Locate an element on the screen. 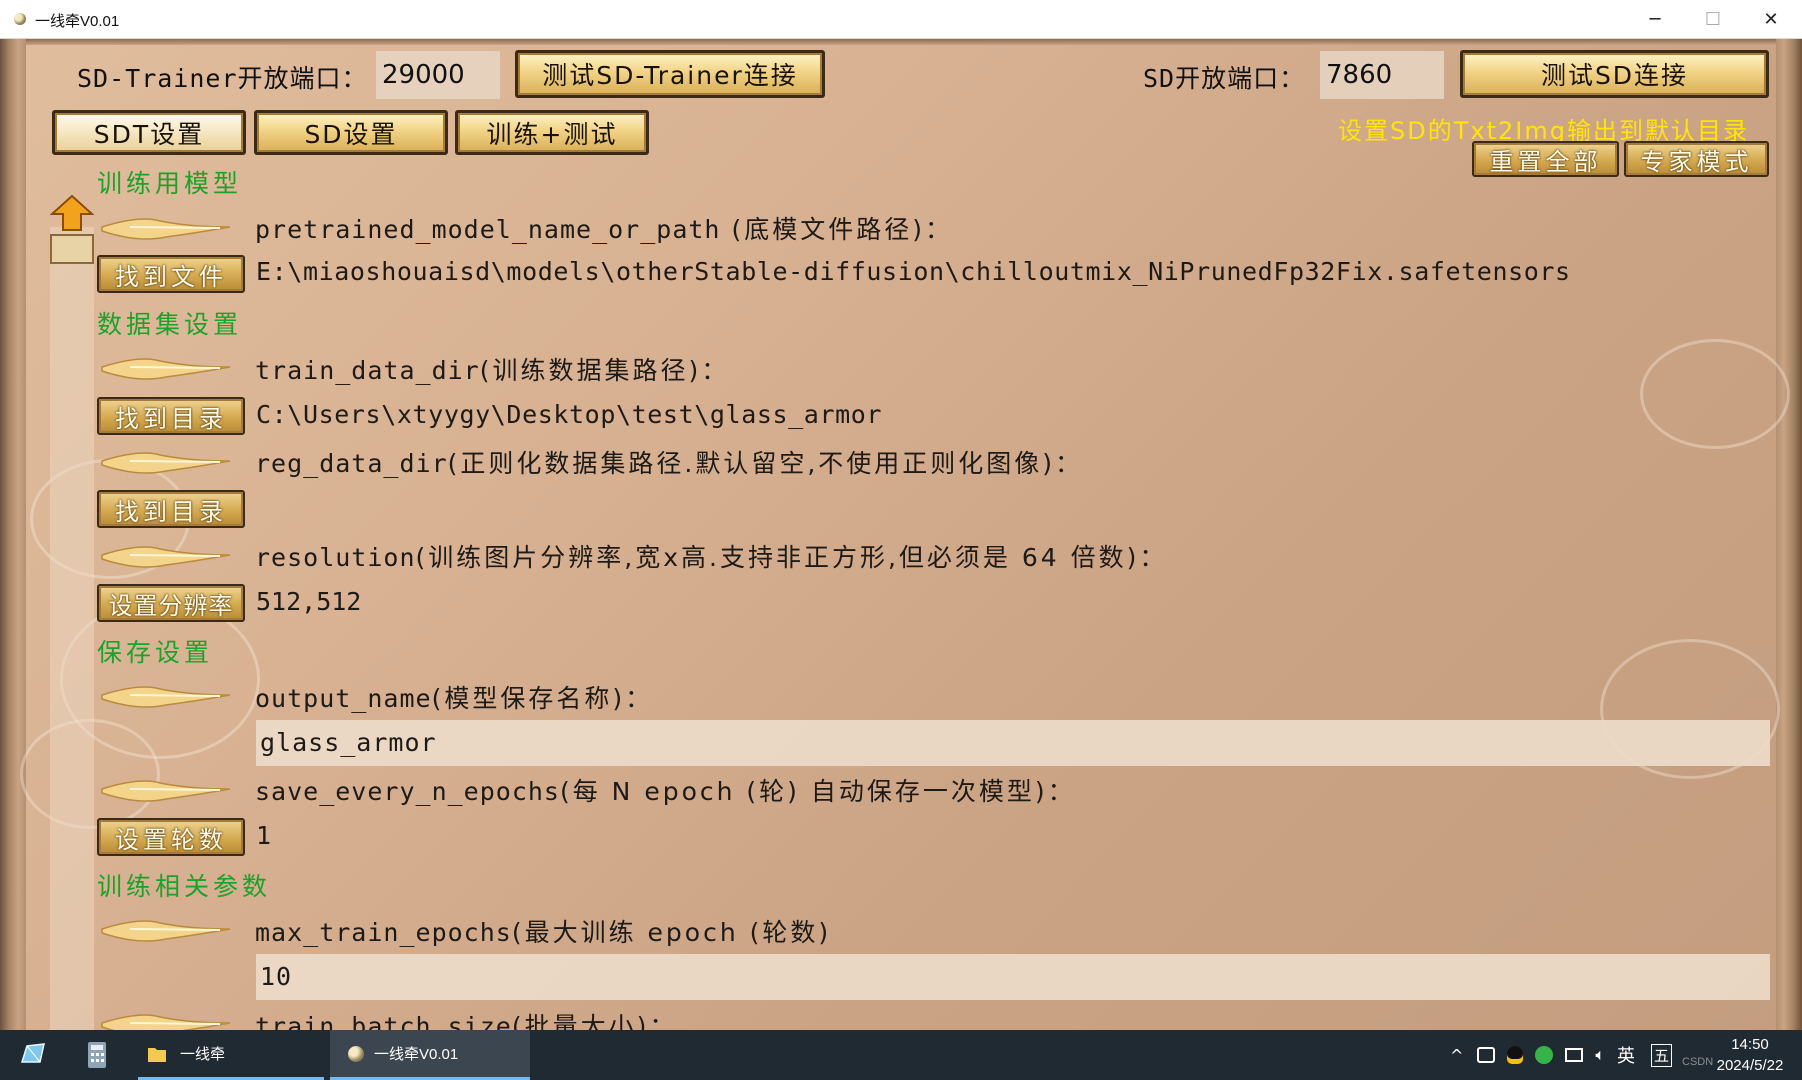 This screenshot has height=1080, width=1802. reset-all-button: 重置全部 is located at coordinates (1545, 159).